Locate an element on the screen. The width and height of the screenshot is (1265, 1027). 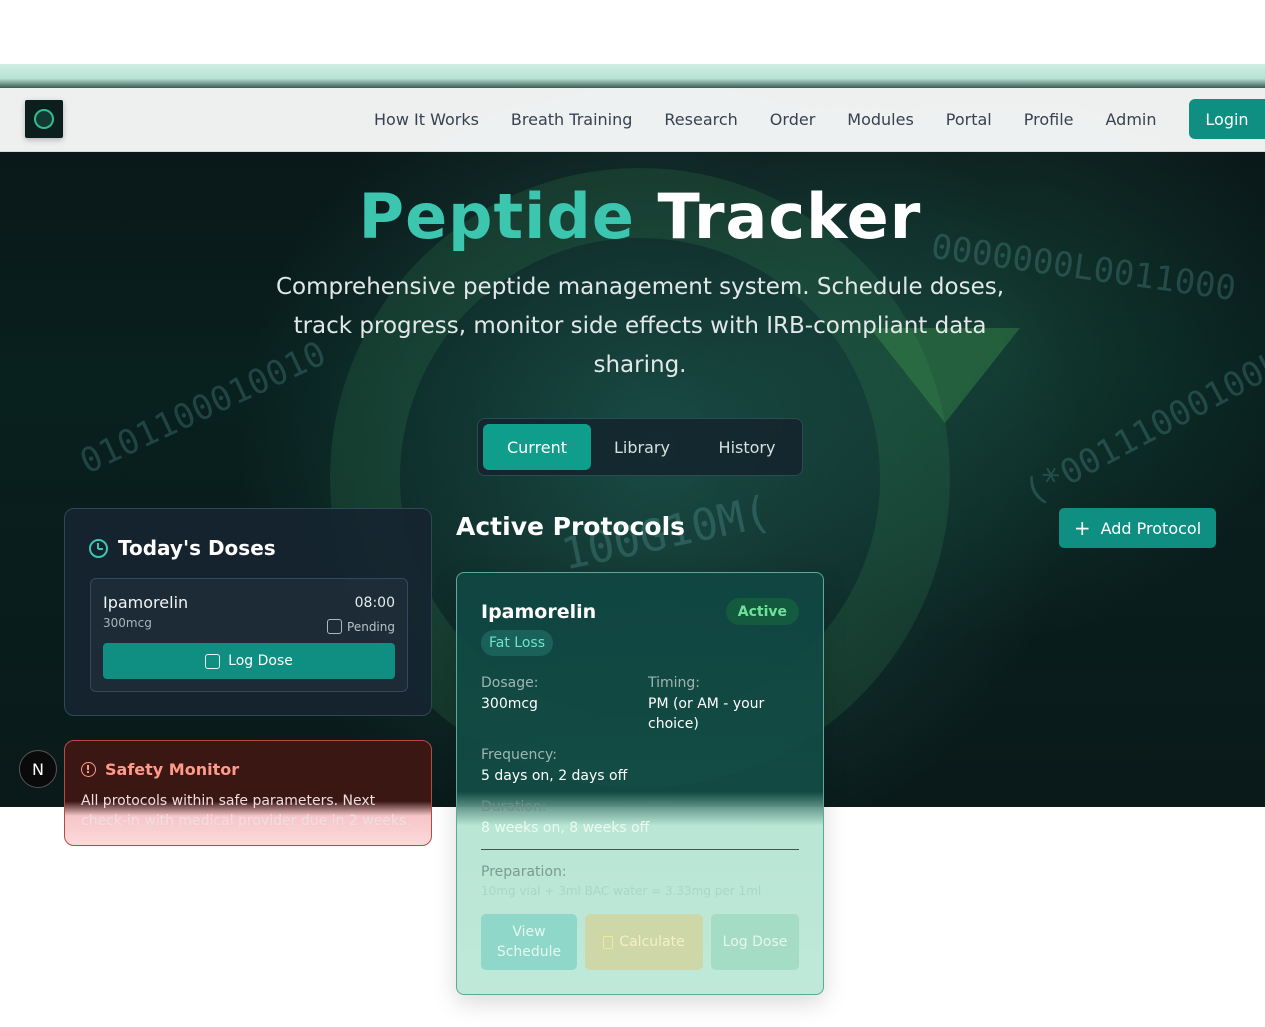
nav-link-portal: Portal is located at coordinates (969, 120).